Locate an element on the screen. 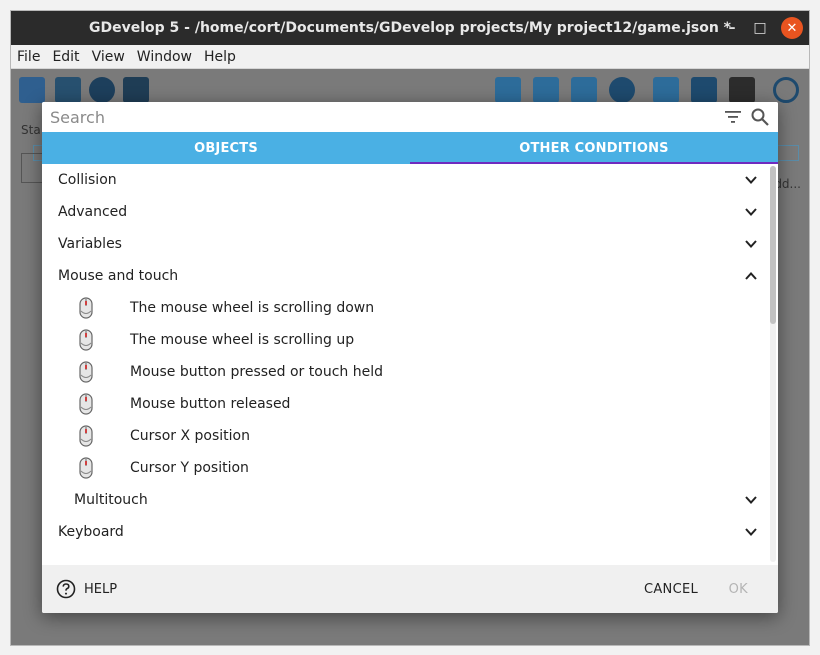 This screenshot has width=820, height=655. list-item: The mouse wheel is scrolling down is located at coordinates (410, 308).